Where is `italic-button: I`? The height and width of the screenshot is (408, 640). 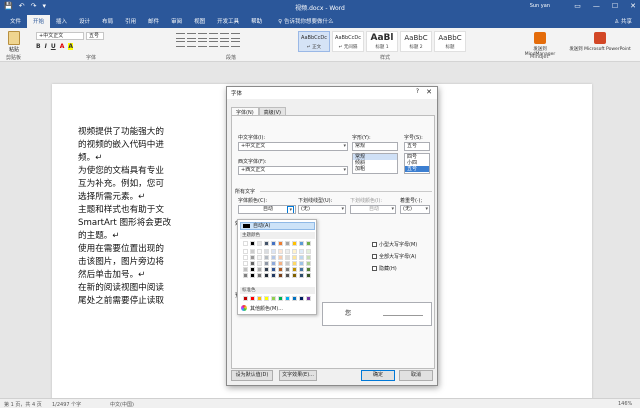
italic-button: I is located at coordinates (46, 46).